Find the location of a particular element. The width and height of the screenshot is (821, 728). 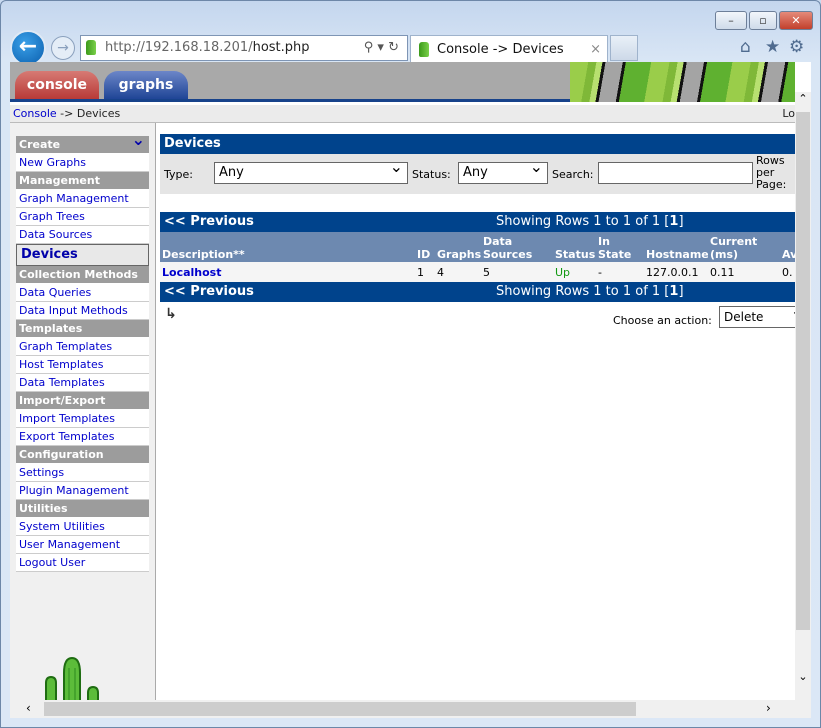

rows-per-page-label: Rows per Page: is located at coordinates (771, 172).